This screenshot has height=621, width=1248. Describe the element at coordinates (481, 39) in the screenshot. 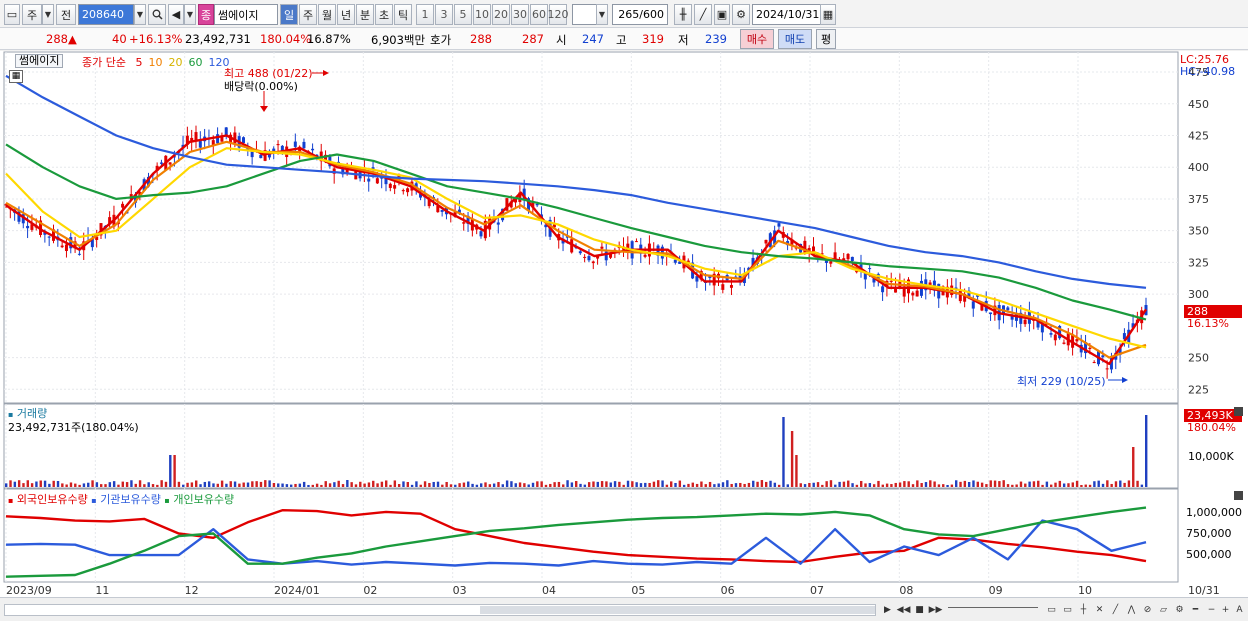

I see `quote-ask: 288` at that location.